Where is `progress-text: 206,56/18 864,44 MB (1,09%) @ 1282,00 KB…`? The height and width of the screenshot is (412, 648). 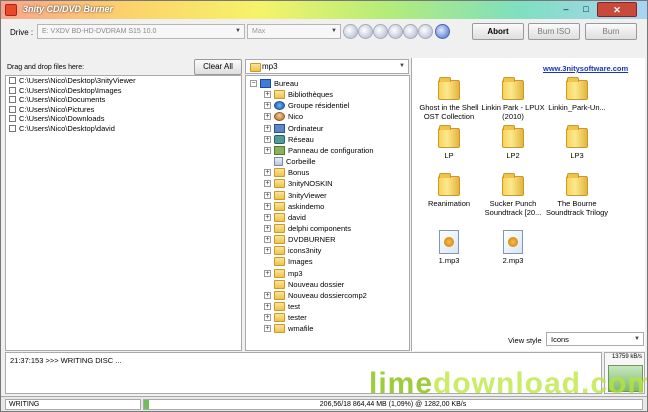 progress-text: 206,56/18 864,44 MB (1,09%) @ 1282,00 KB… is located at coordinates (393, 404).